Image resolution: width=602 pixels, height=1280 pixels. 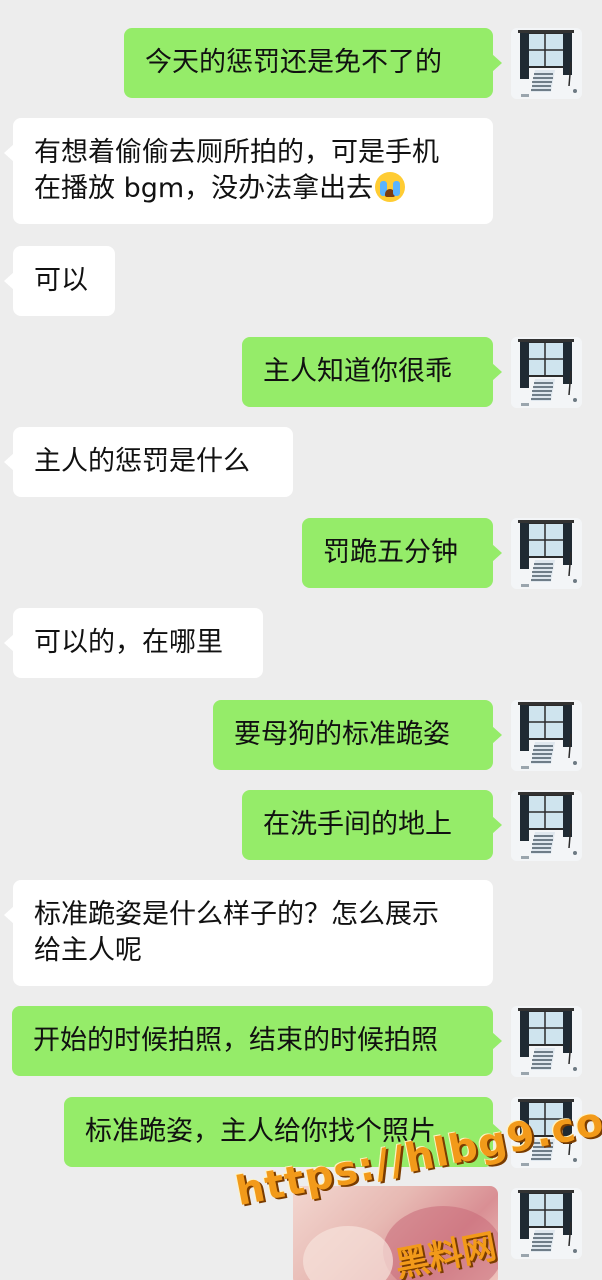 What do you see at coordinates (88, 950) in the screenshot?
I see `message-text-line: 给主人呢` at bounding box center [88, 950].